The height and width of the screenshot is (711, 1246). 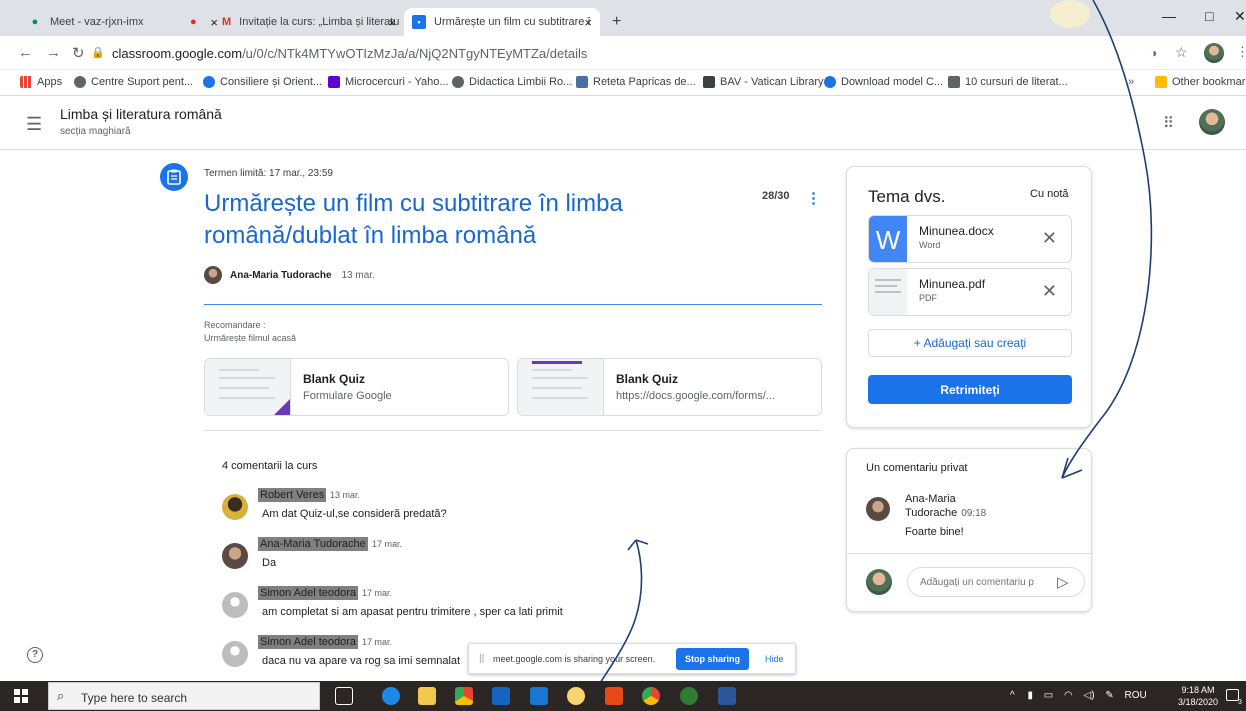 What do you see at coordinates (97, 22) in the screenshot?
I see `tab-label: Meet - vaz-rjxn-imx` at bounding box center [97, 22].